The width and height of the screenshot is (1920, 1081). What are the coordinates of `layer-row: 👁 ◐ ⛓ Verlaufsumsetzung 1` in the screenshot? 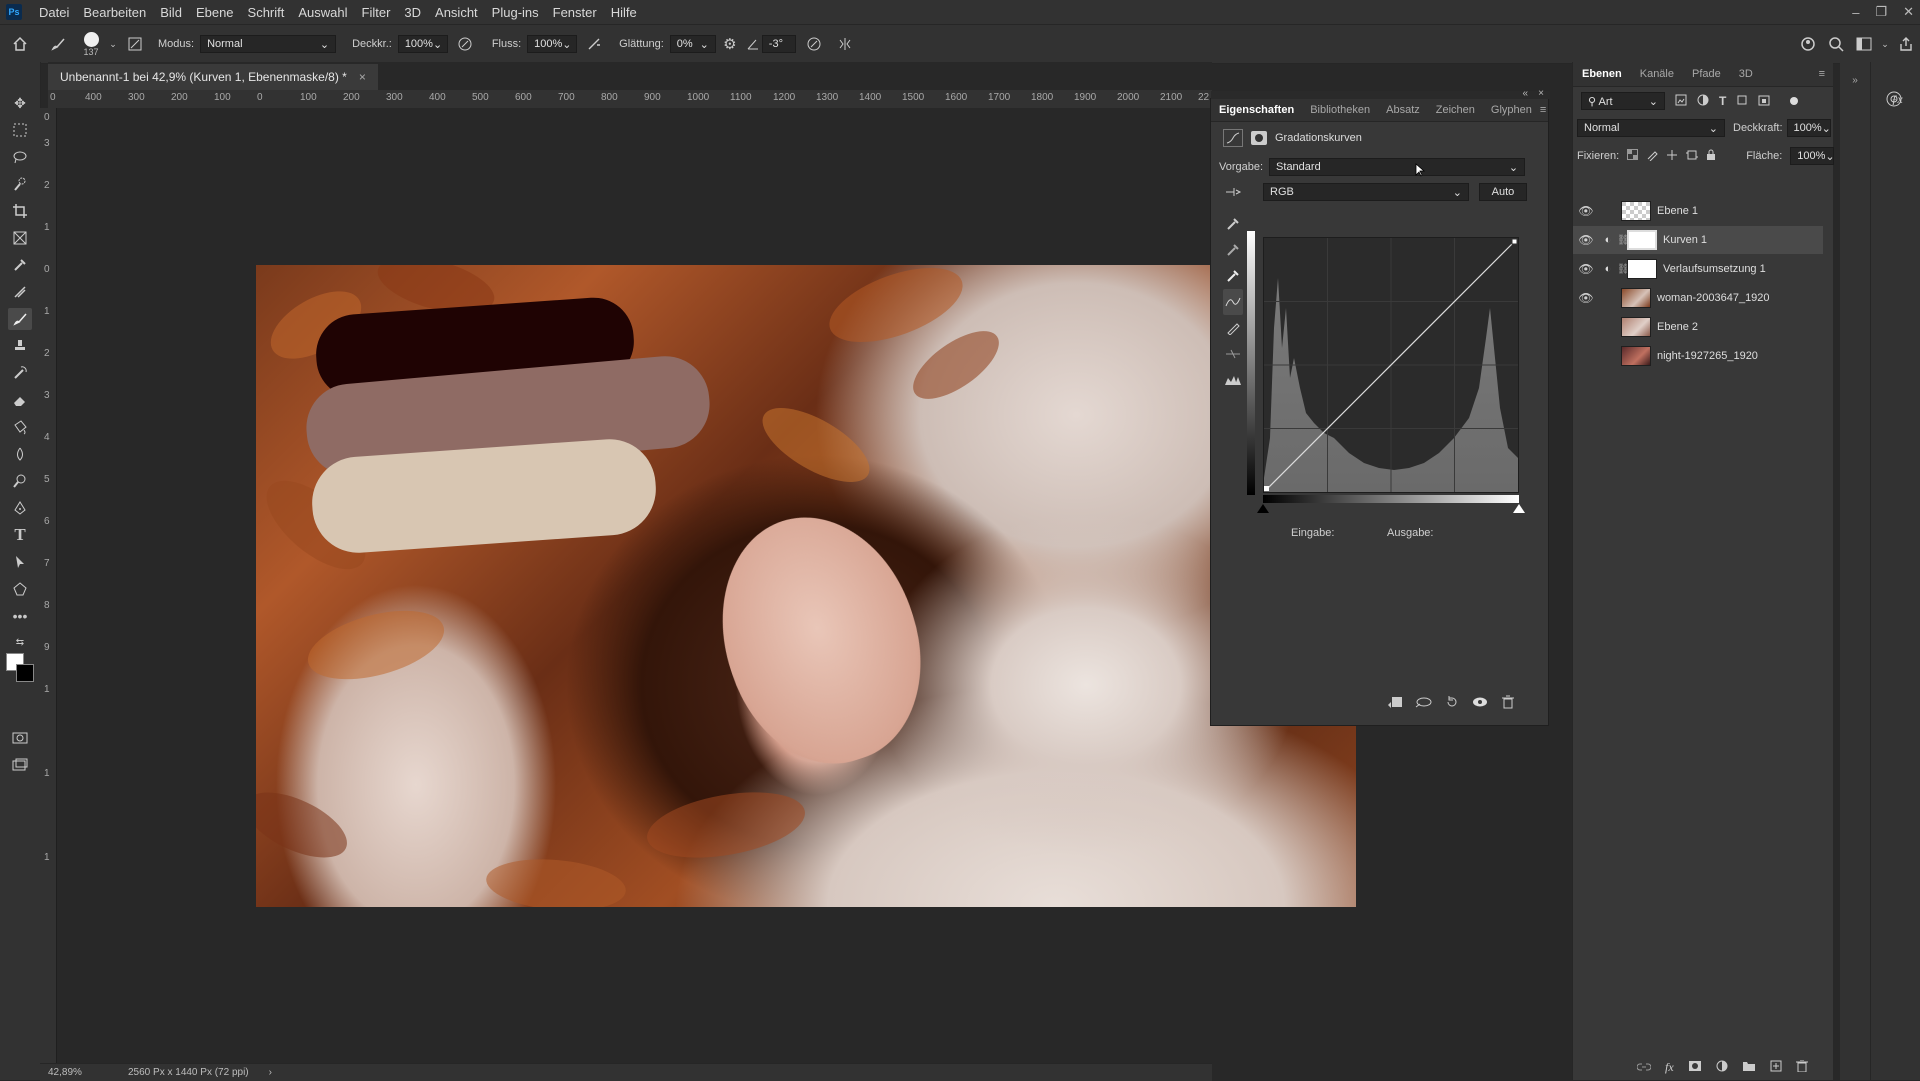 It's located at (1698, 269).